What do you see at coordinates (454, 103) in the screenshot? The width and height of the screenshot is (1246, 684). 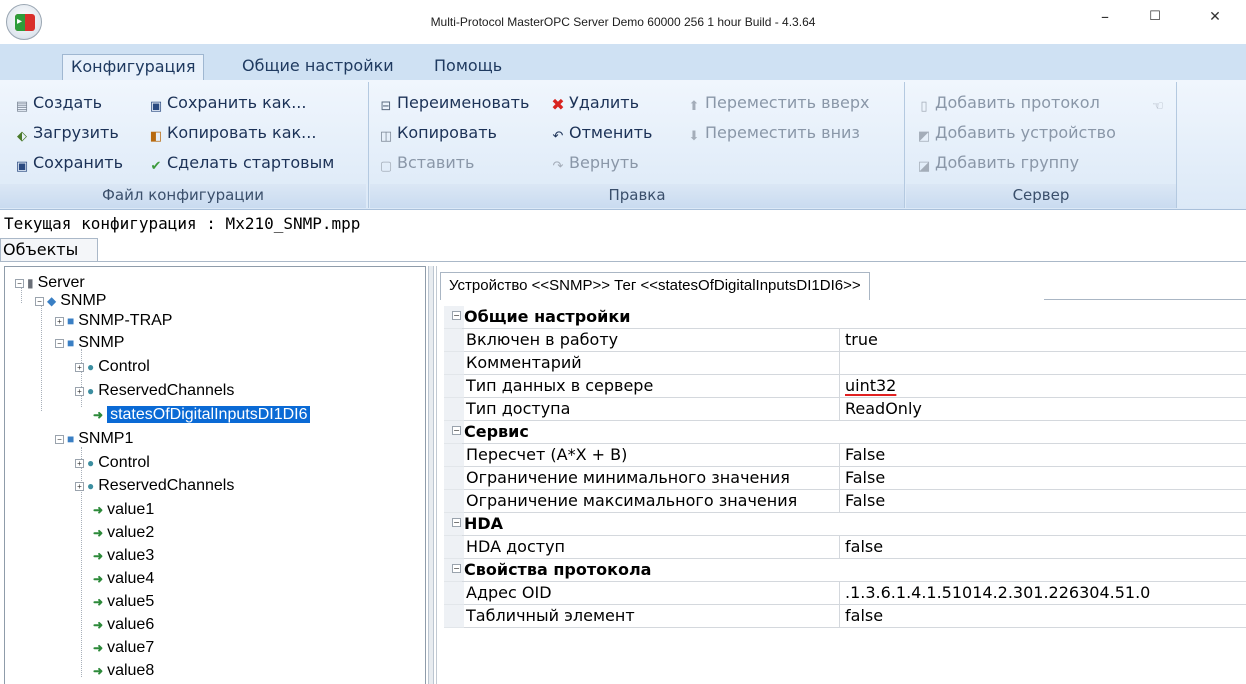 I see `rename-button: ⊟ Переименовать` at bounding box center [454, 103].